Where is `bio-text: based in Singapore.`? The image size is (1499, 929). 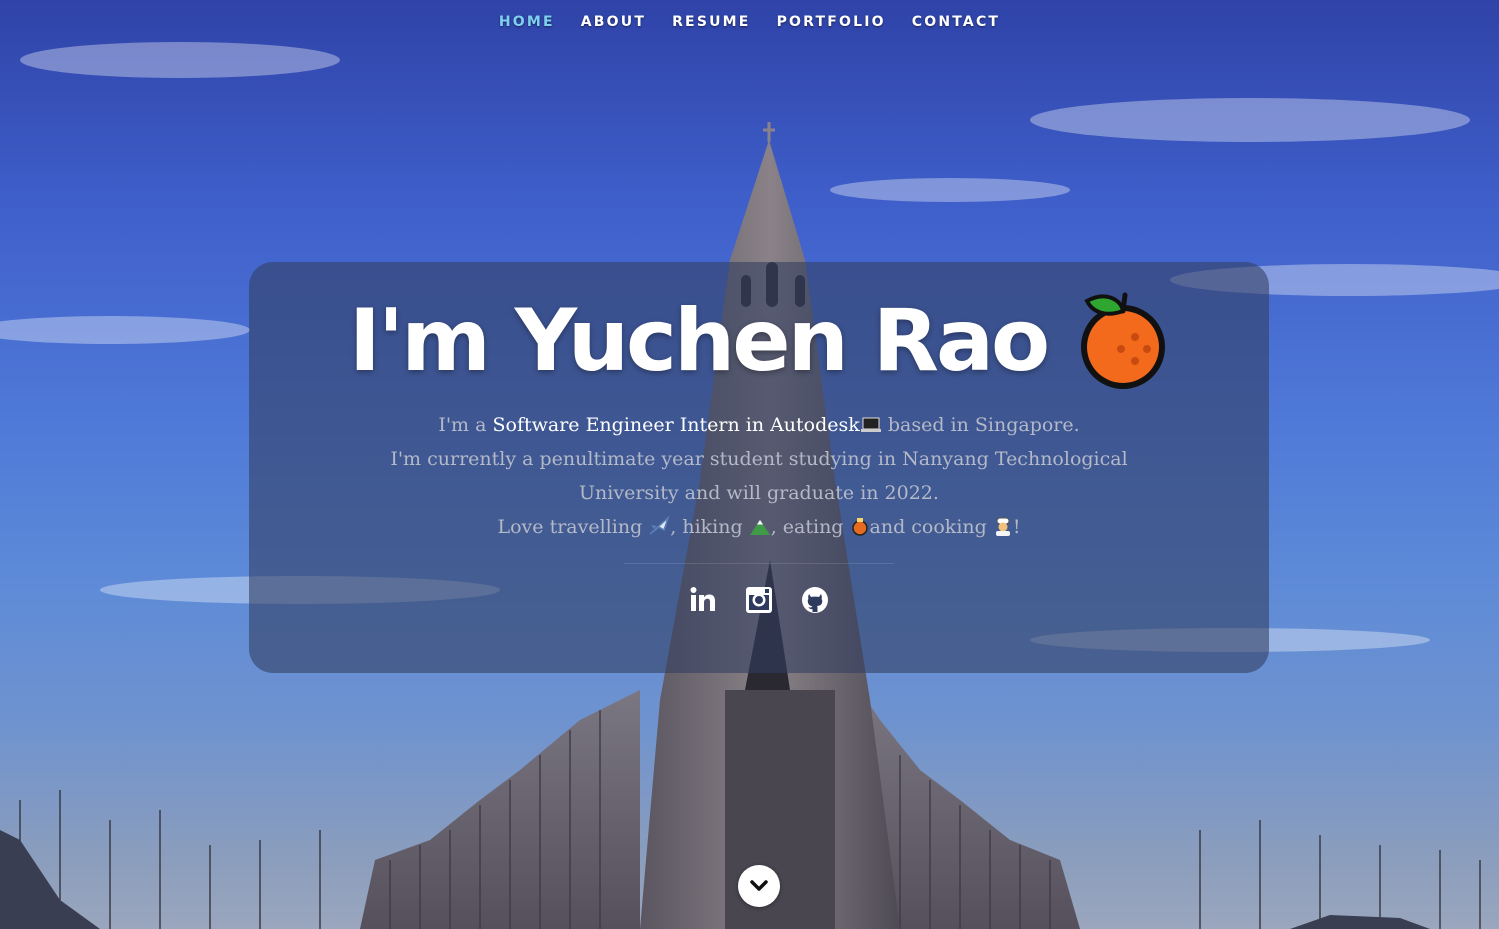
bio-text: based in Singapore. is located at coordinates (980, 425).